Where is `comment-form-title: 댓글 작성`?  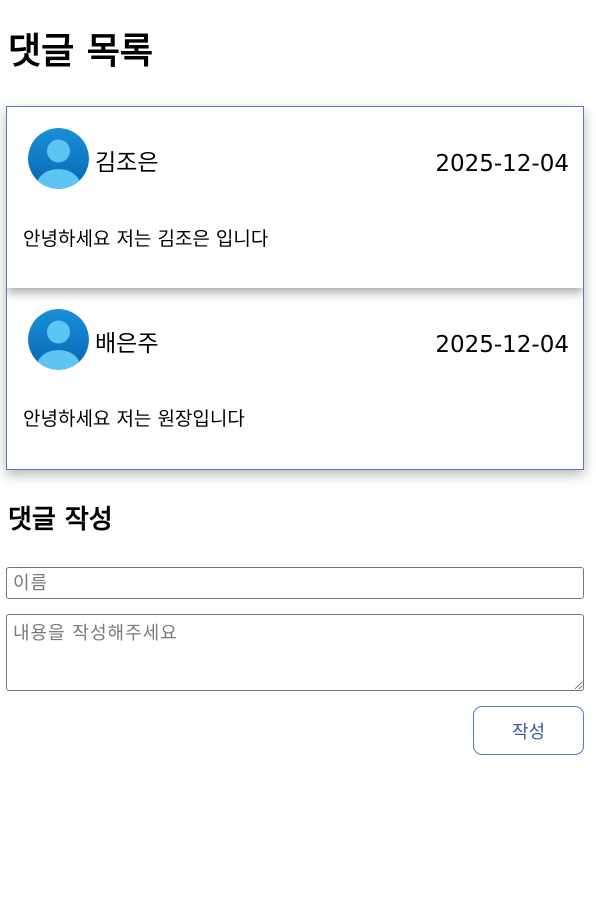 comment-form-title: 댓글 작성 is located at coordinates (60, 520).